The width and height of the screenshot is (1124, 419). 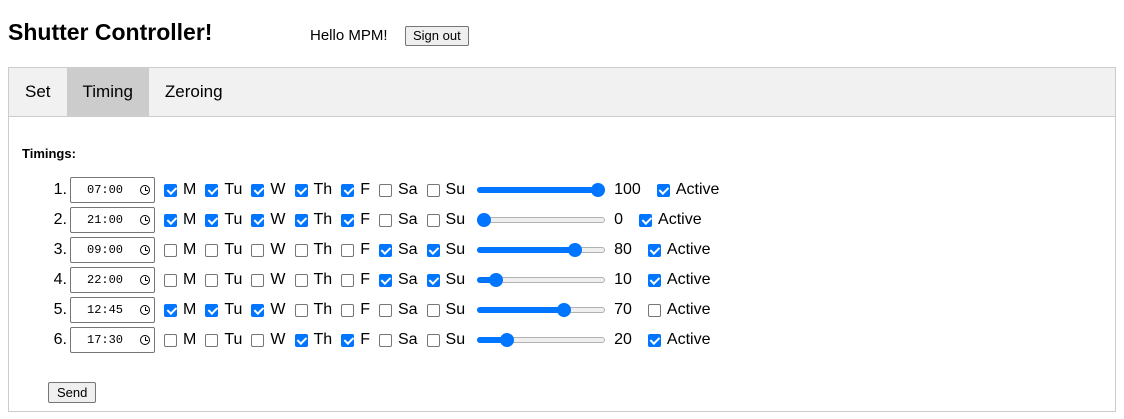 What do you see at coordinates (112, 220) in the screenshot?
I see `time-input: 21:00` at bounding box center [112, 220].